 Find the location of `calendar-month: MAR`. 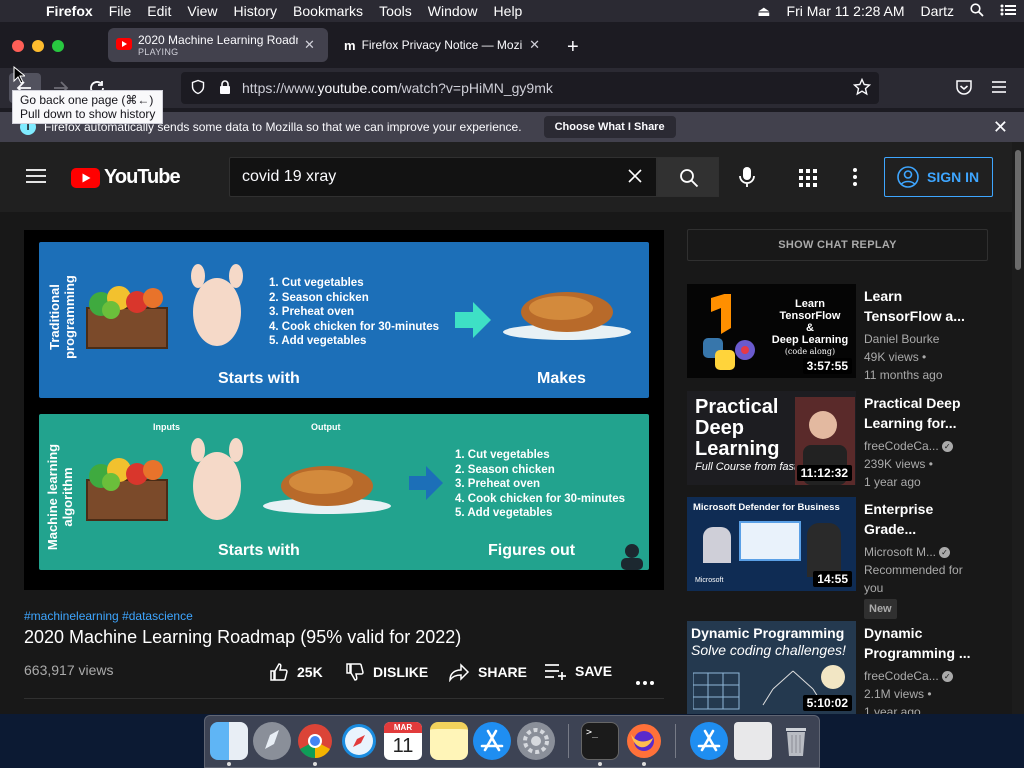

calendar-month: MAR is located at coordinates (403, 727).